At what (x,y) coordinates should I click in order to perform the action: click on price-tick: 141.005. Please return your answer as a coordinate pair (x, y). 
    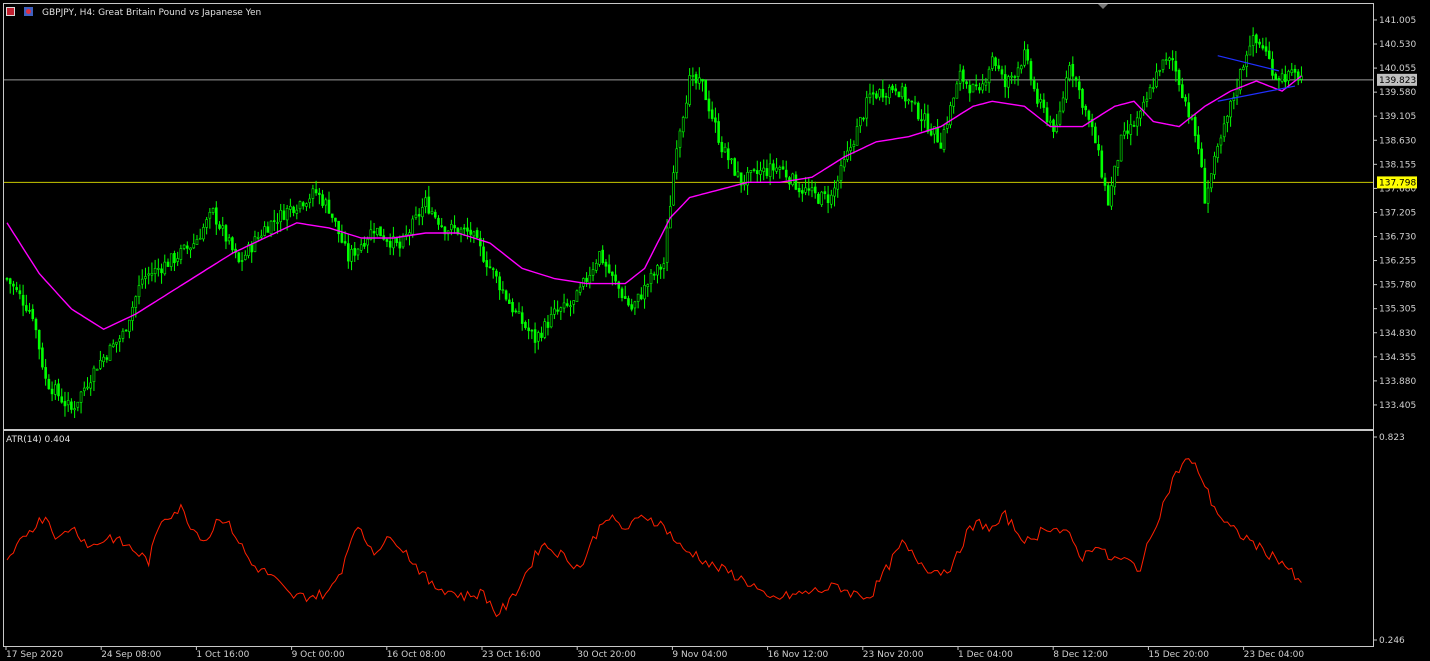
    Looking at the image, I should click on (1394, 21).